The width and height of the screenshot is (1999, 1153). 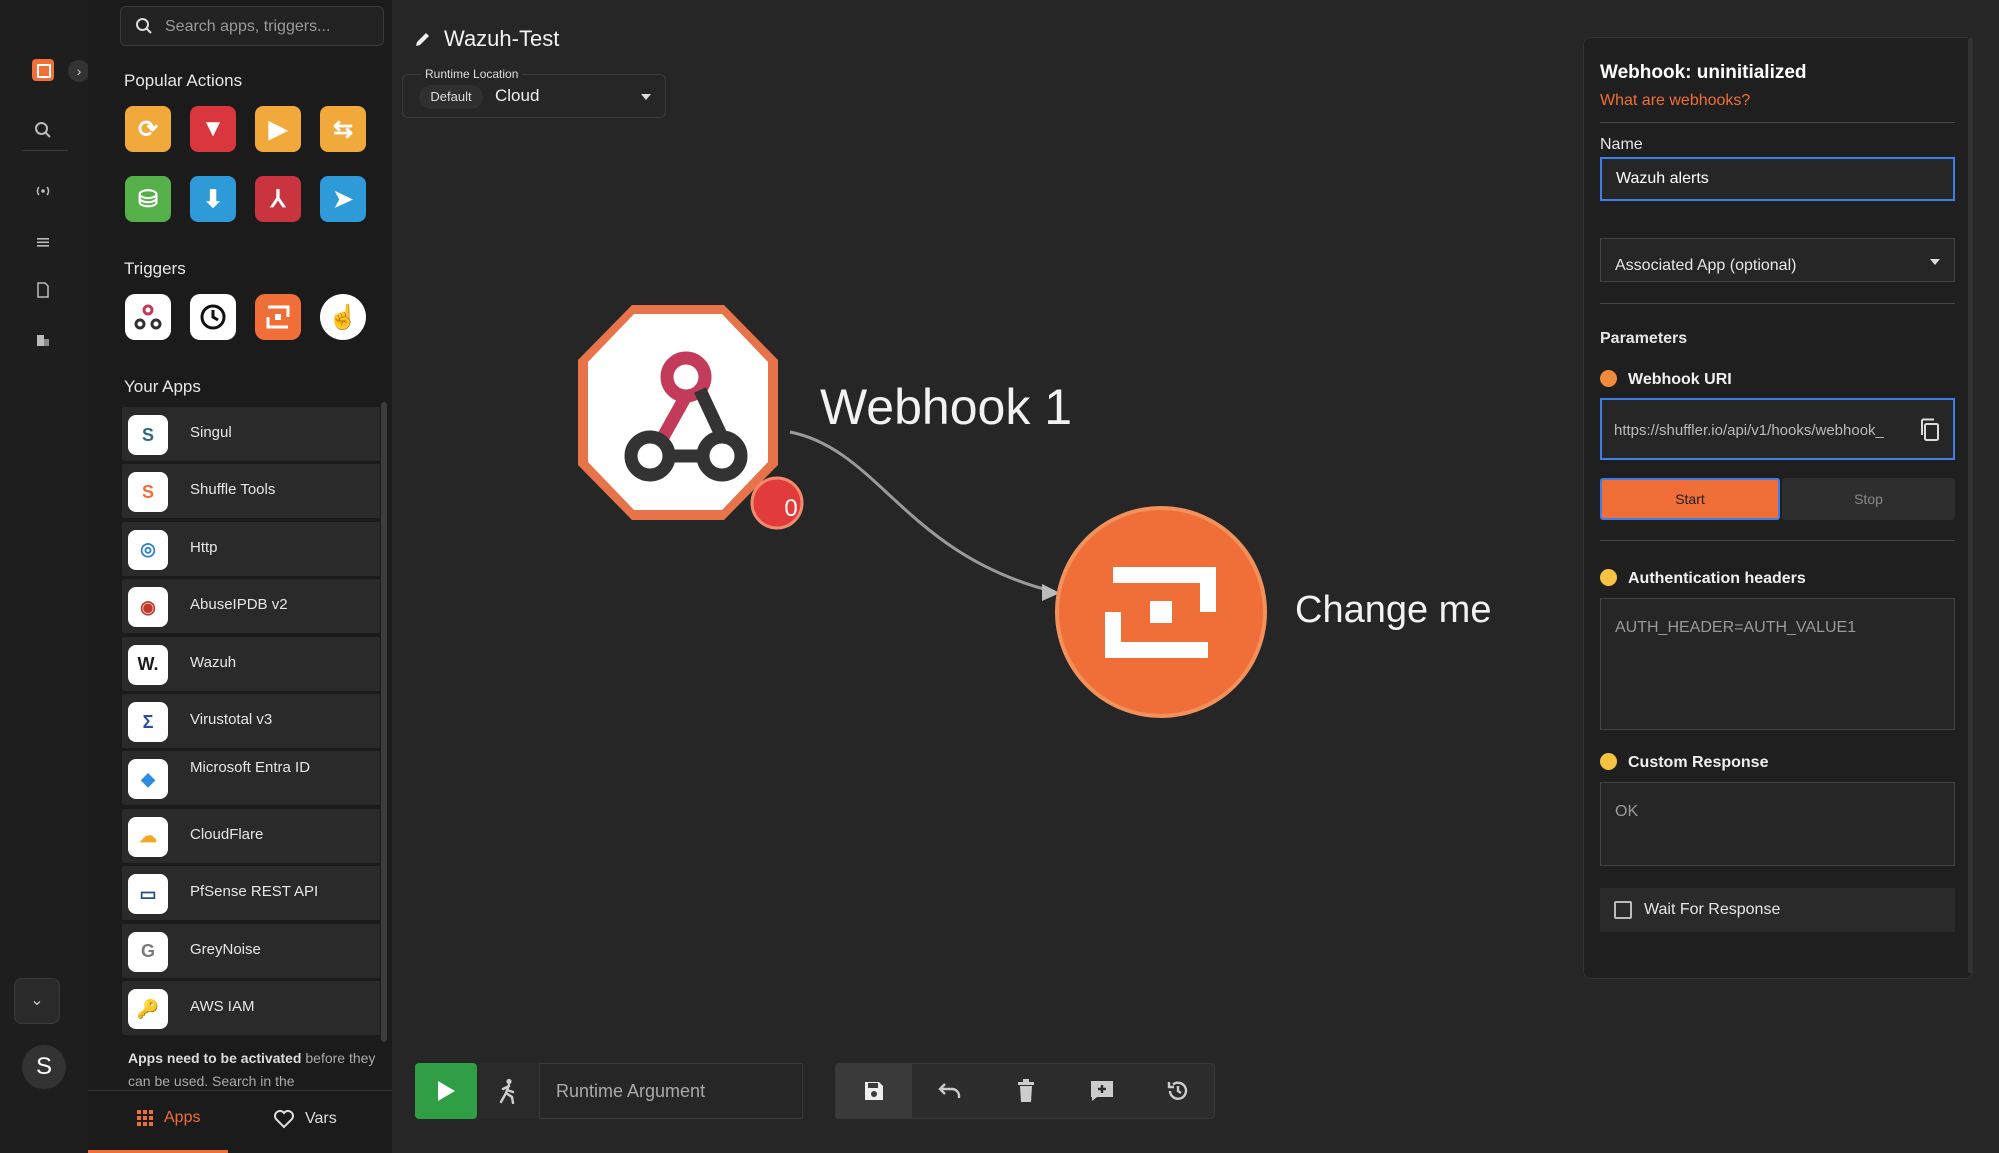 I want to click on stop-webhook-button: Stop, so click(x=1868, y=499).